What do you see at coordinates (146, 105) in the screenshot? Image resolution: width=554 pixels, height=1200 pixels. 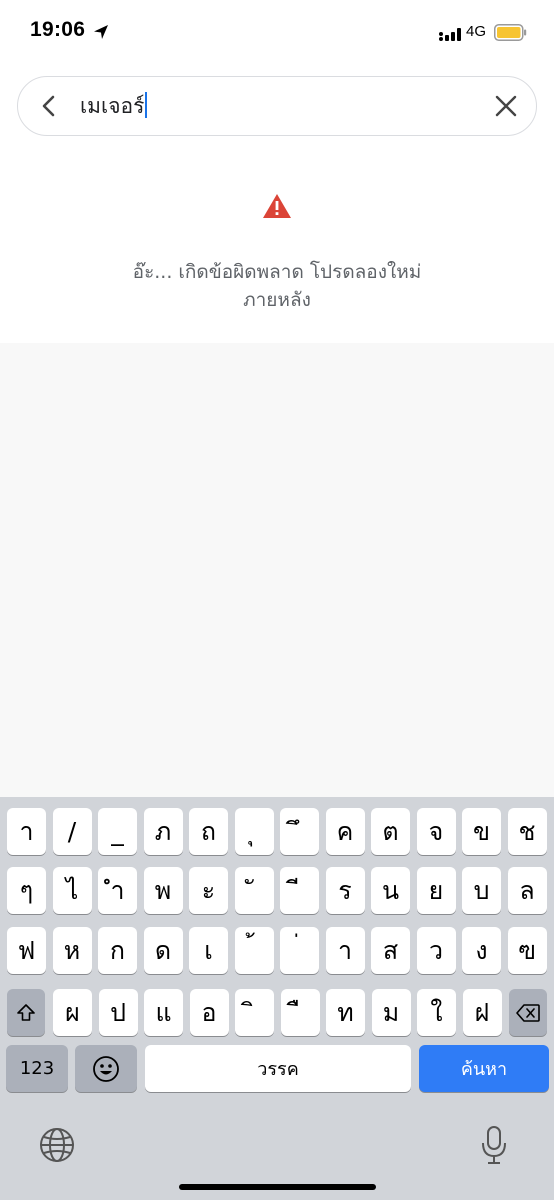 I see `text-caret` at bounding box center [146, 105].